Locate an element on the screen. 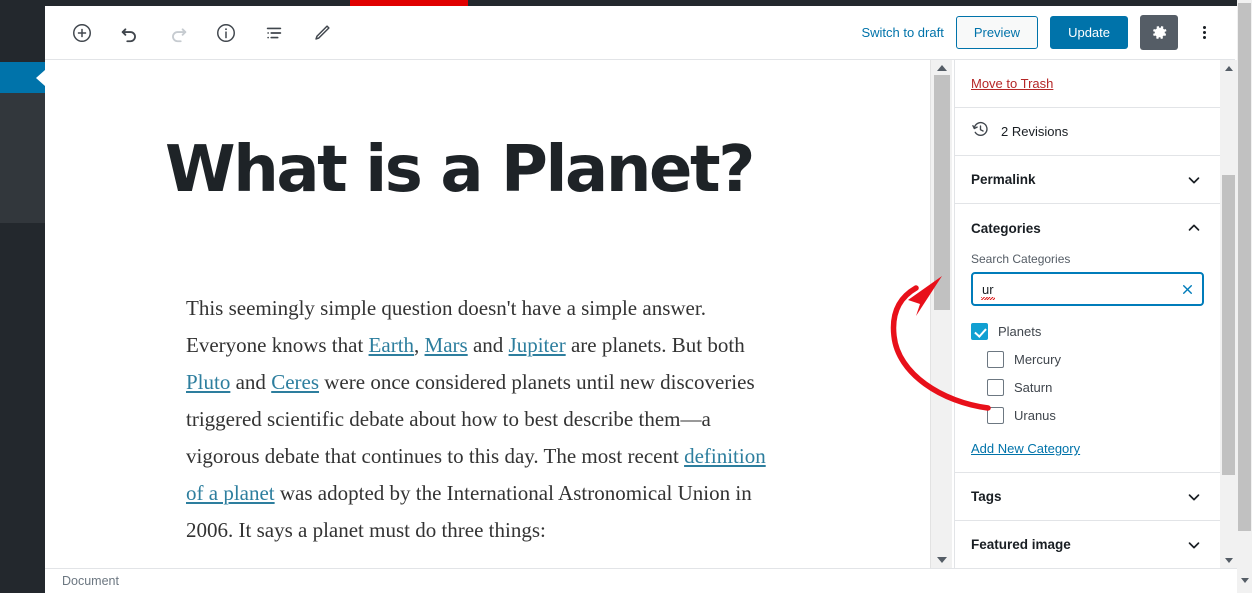  browser-scrollbar-thumb is located at coordinates (1244, 267).